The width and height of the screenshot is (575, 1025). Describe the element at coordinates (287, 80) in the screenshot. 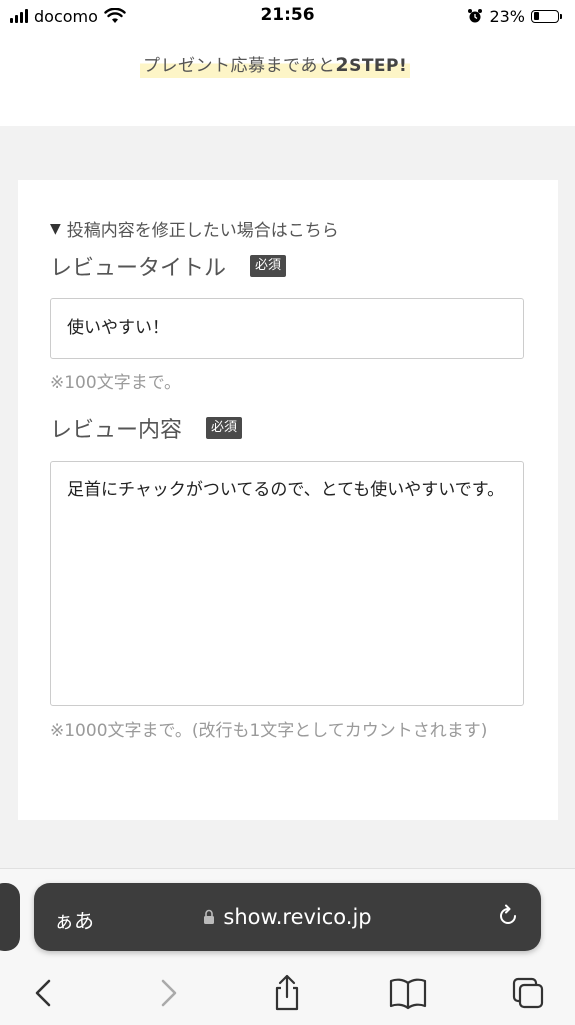

I see `header-area: プレゼント応募まであと2STEP!` at that location.